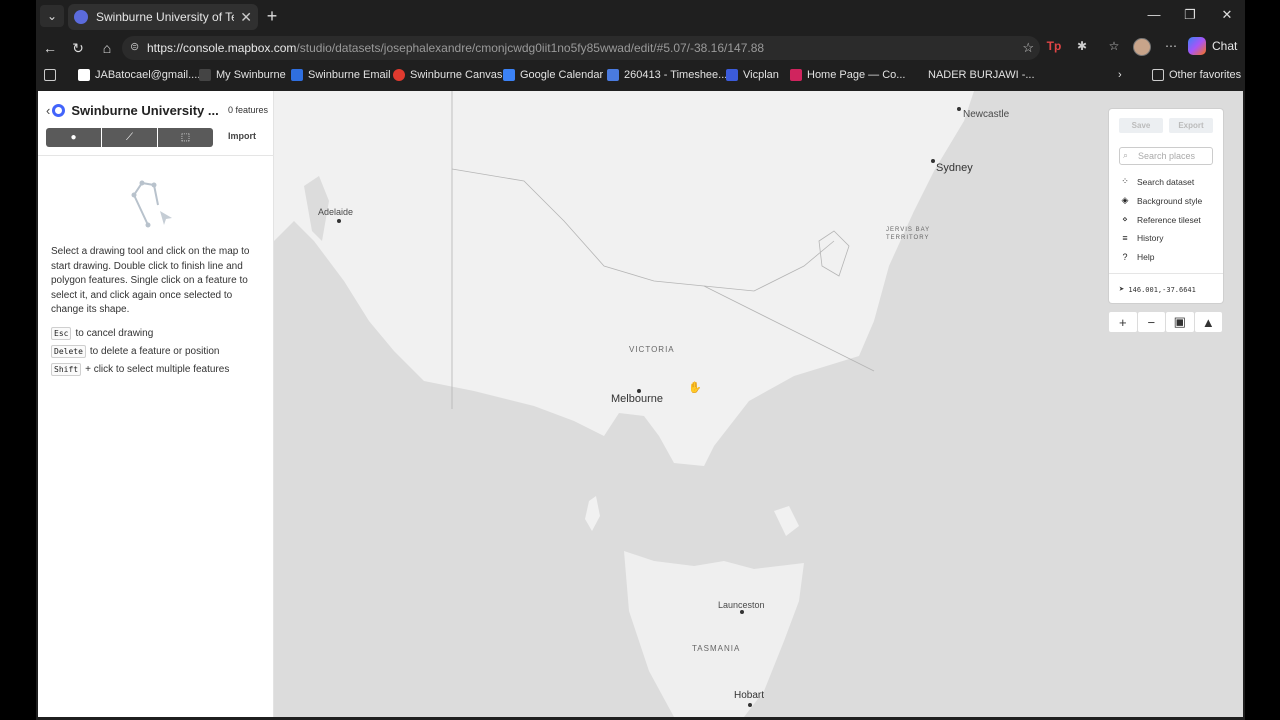 The width and height of the screenshot is (1280, 720). I want to click on extension-tp-icon: Tp, so click(1054, 46).